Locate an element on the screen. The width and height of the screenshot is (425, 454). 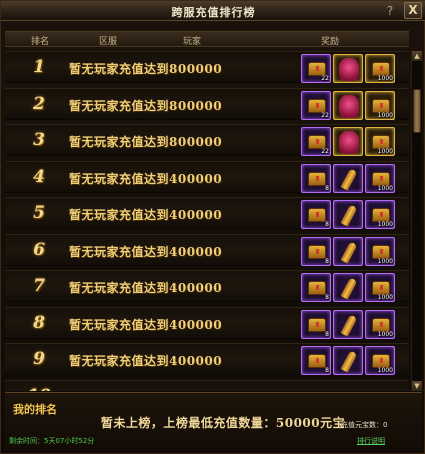
ranking-row: 10 is located at coordinates (207, 385).